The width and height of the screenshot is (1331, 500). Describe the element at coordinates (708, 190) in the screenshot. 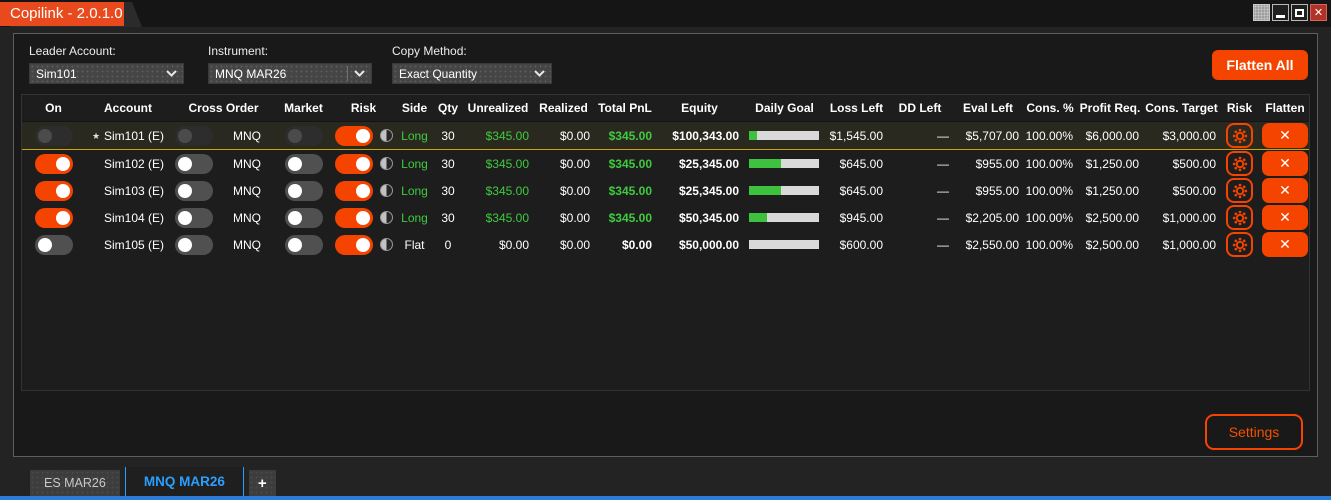

I see `equity-value: $25,345.00` at that location.